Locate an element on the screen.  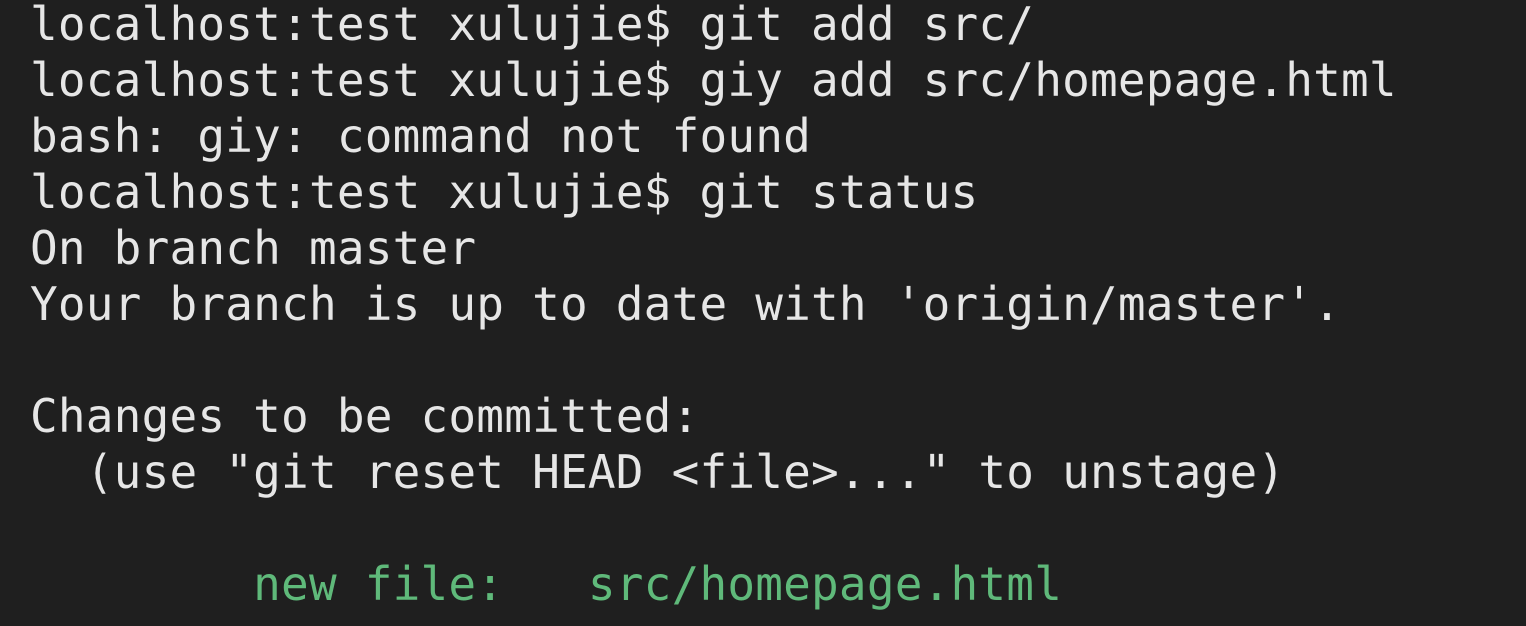
output-line: Changes to be committed: is located at coordinates (365, 416).